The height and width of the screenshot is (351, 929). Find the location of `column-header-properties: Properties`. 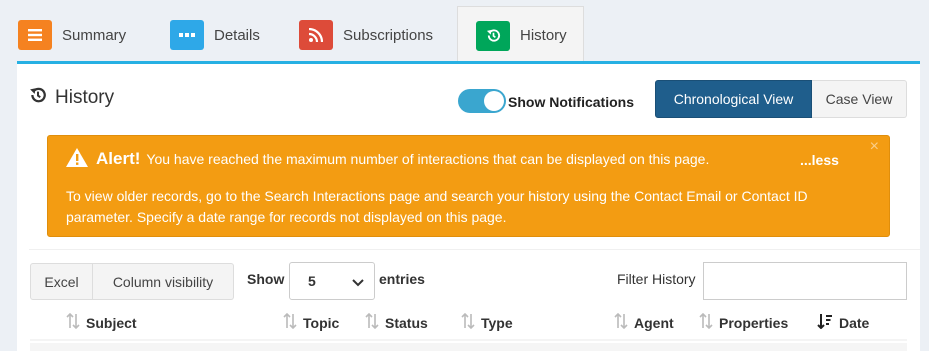

column-header-properties: Properties is located at coordinates (744, 322).